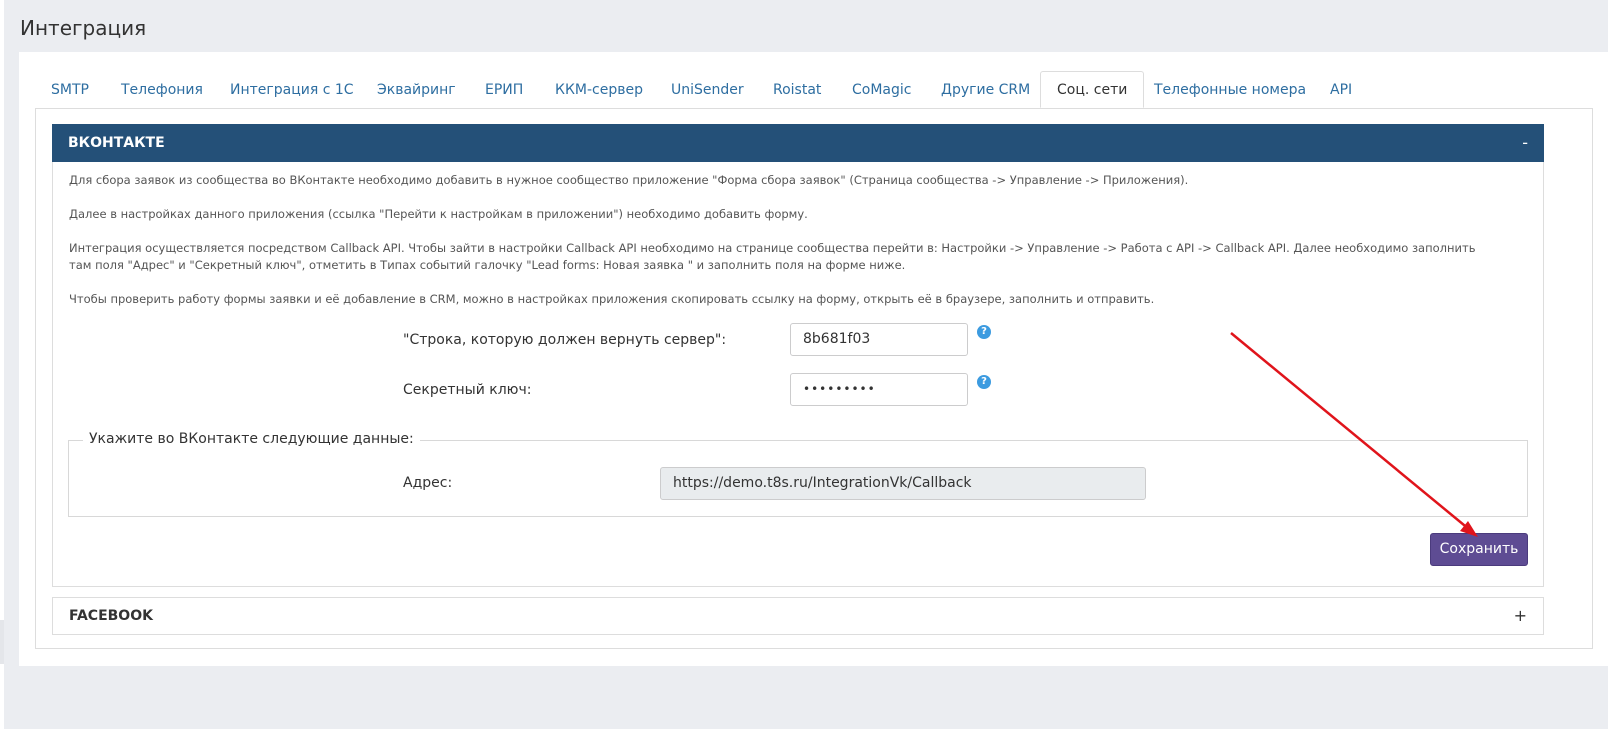 The height and width of the screenshot is (729, 1608). I want to click on tab-telephony: Телефония, so click(162, 89).